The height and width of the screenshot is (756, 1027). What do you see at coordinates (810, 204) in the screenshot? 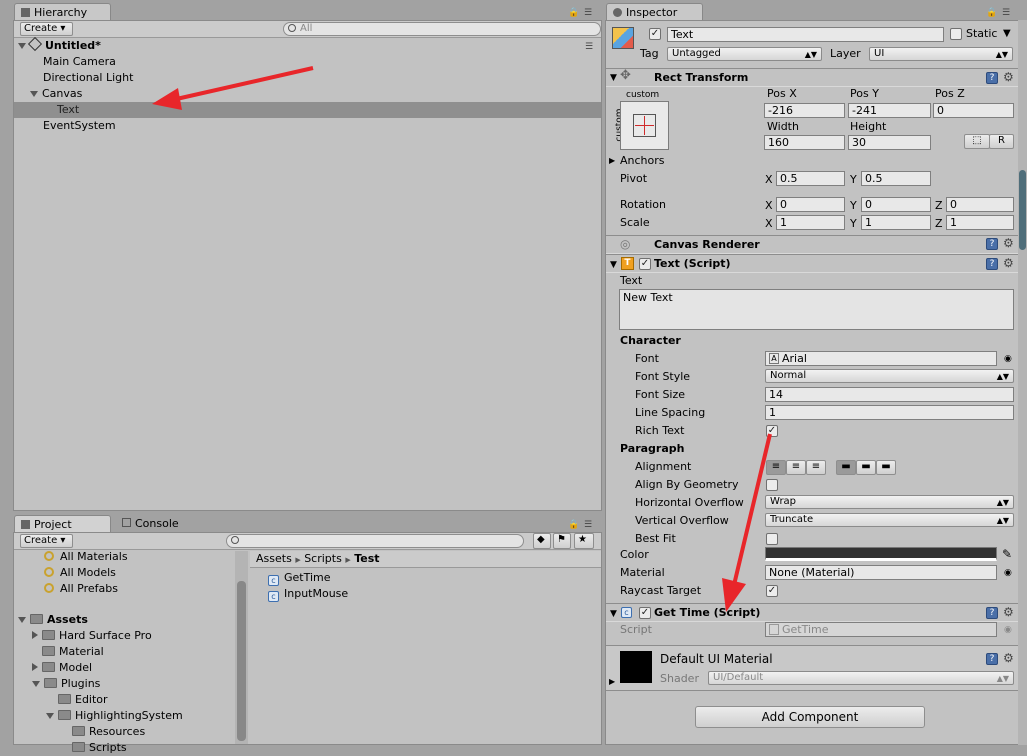
I see `rotation-x-field: 0` at bounding box center [810, 204].